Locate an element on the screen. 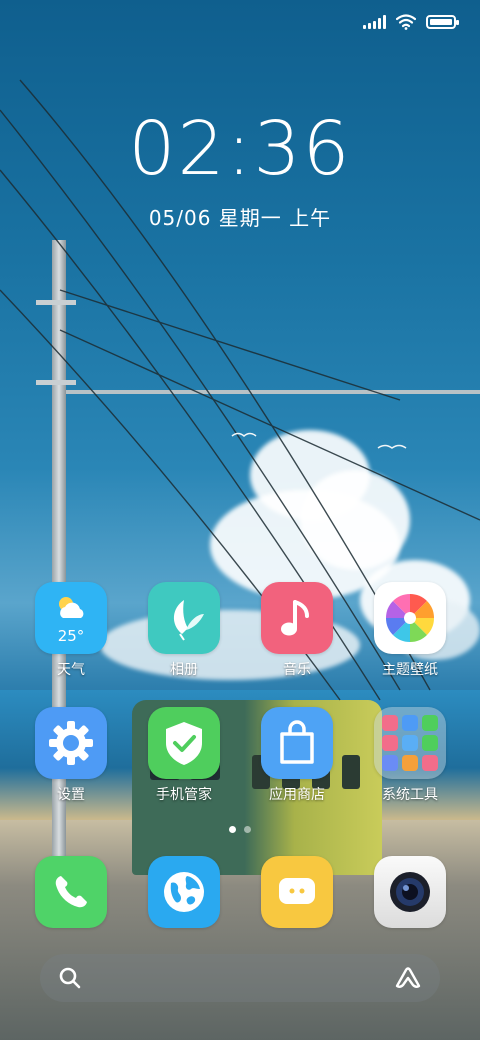 The width and height of the screenshot is (480, 1040). gallery-icon is located at coordinates (184, 618).